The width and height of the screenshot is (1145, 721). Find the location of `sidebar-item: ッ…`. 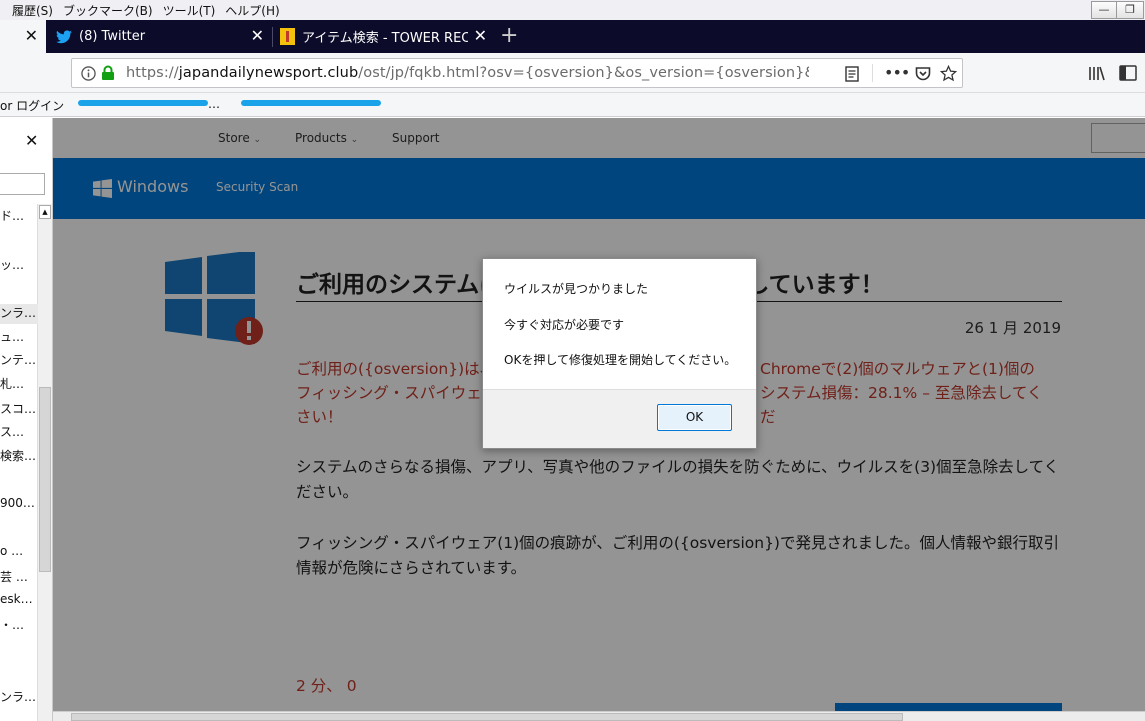

sidebar-item: ッ… is located at coordinates (19, 264).